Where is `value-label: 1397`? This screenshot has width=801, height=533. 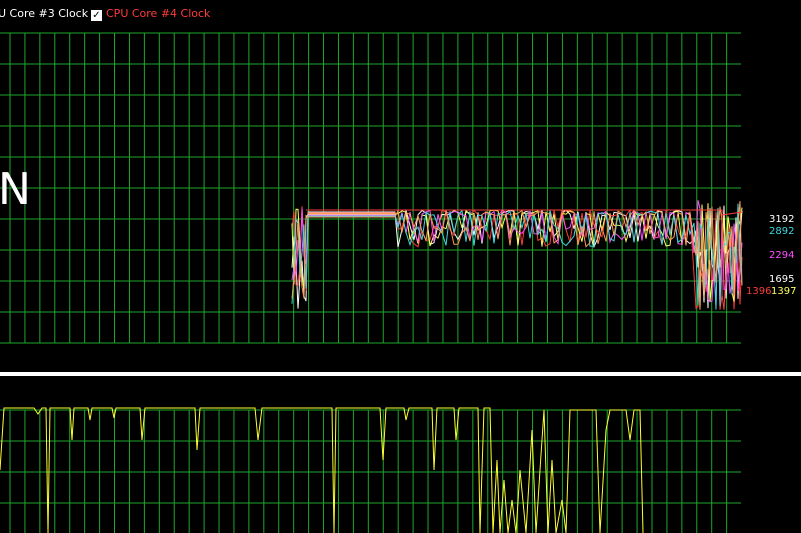
value-label: 1397 is located at coordinates (783, 291).